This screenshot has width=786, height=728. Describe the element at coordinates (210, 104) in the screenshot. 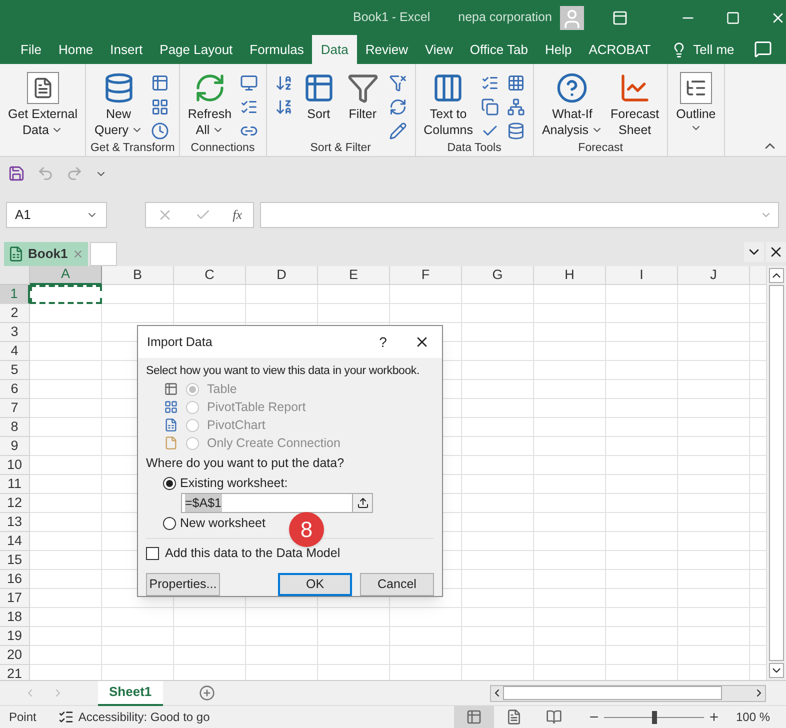

I see `ribbon-button: Refresh All` at that location.